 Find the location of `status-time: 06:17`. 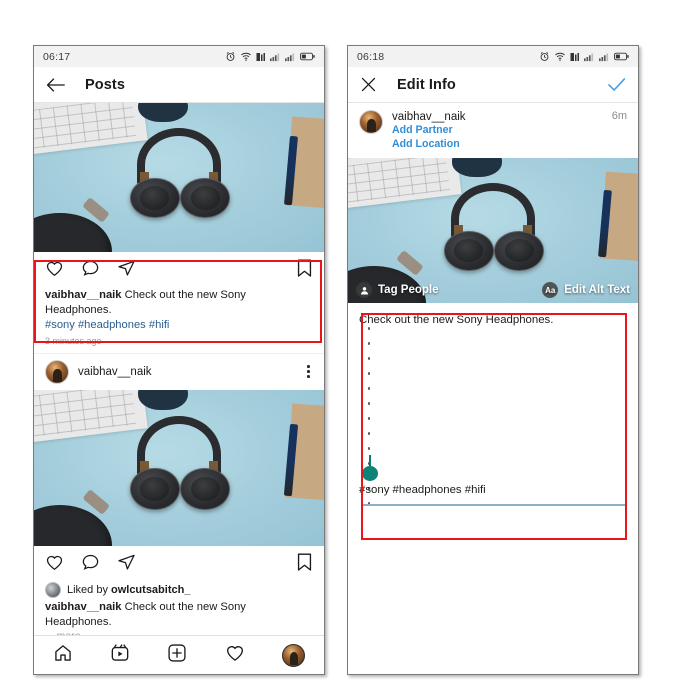

status-time: 06:17 is located at coordinates (57, 56).